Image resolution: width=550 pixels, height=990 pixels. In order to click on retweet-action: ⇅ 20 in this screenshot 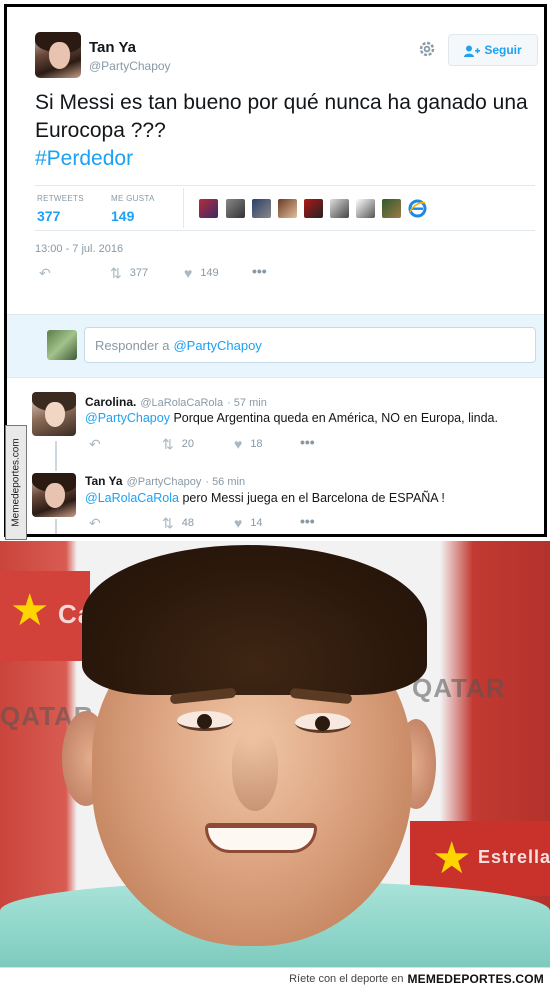, I will do `click(178, 444)`.